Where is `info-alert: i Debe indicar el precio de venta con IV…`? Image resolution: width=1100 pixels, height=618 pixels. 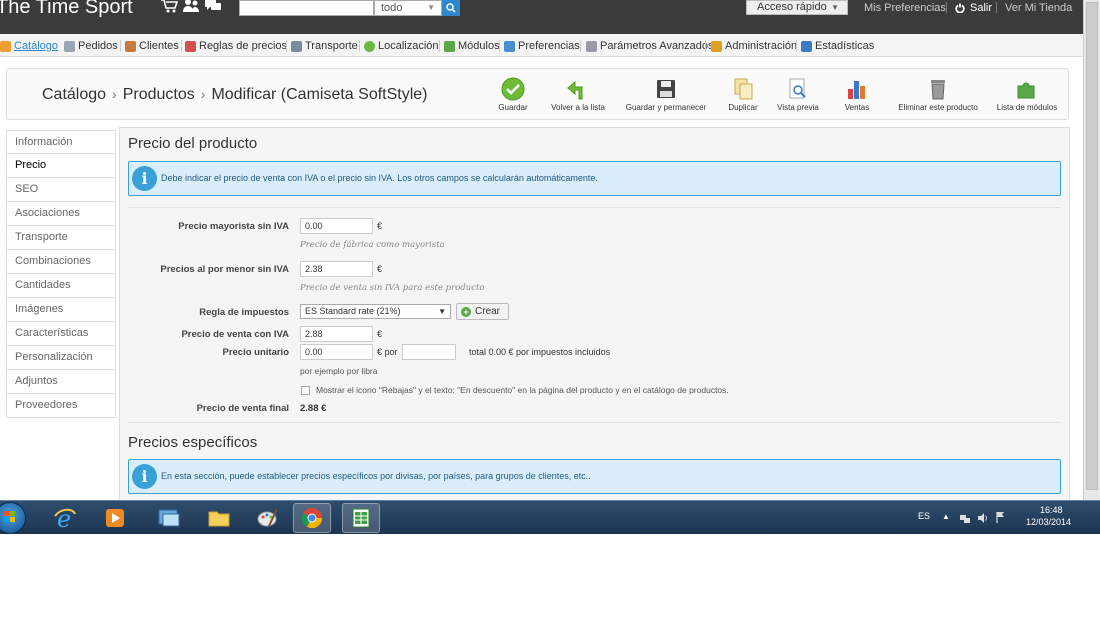 info-alert: i Debe indicar el precio de venta con IV… is located at coordinates (594, 178).